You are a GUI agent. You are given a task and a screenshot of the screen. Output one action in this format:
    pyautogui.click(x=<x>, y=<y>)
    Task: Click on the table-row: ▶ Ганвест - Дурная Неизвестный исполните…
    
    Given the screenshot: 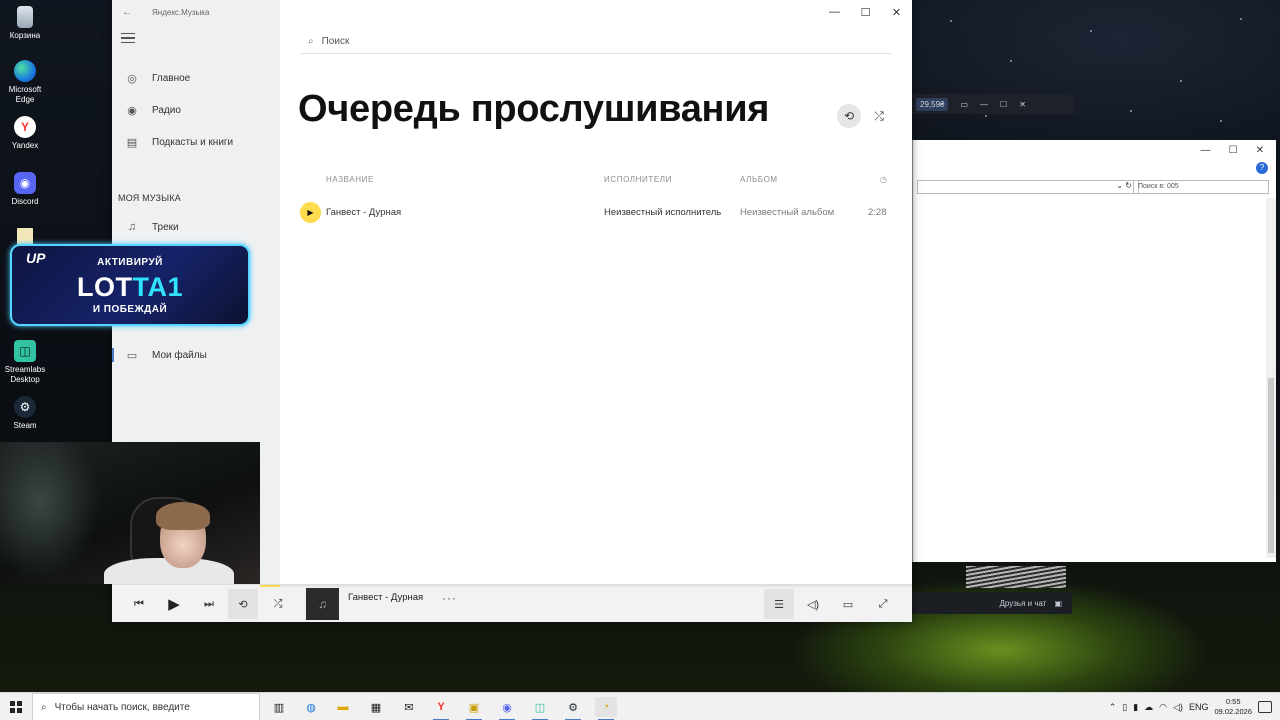 What is the action you would take?
    pyautogui.click(x=596, y=213)
    